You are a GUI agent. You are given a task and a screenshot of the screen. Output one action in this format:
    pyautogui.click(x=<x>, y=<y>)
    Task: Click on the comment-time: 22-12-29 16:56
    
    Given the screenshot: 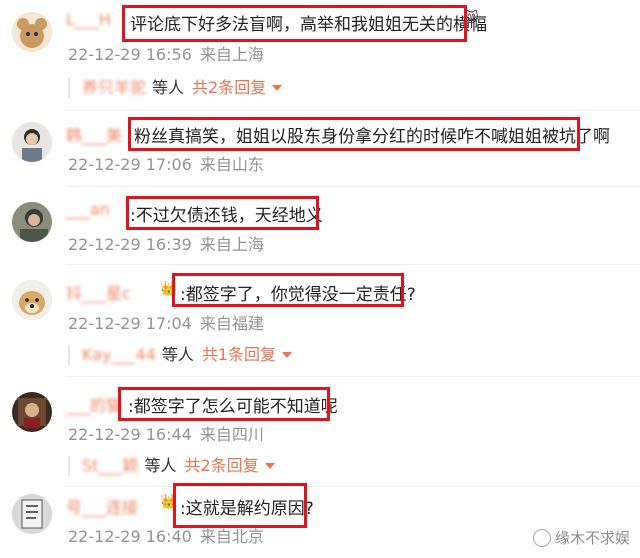 What is the action you would take?
    pyautogui.click(x=130, y=54)
    